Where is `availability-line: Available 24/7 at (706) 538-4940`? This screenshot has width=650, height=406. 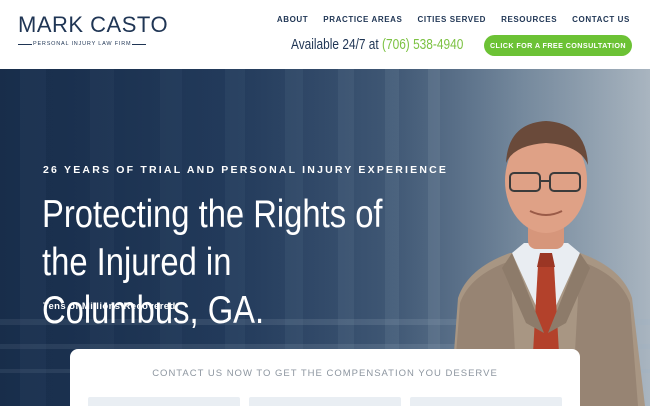
availability-line: Available 24/7 at (706) 538-4940 is located at coordinates (377, 45).